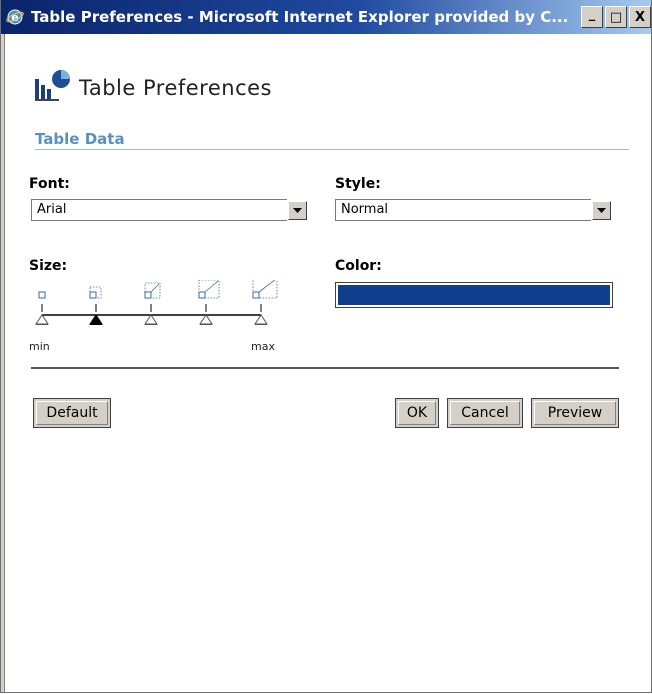 This screenshot has height=694, width=652. I want to click on minimize-icon: _, so click(592, 14).